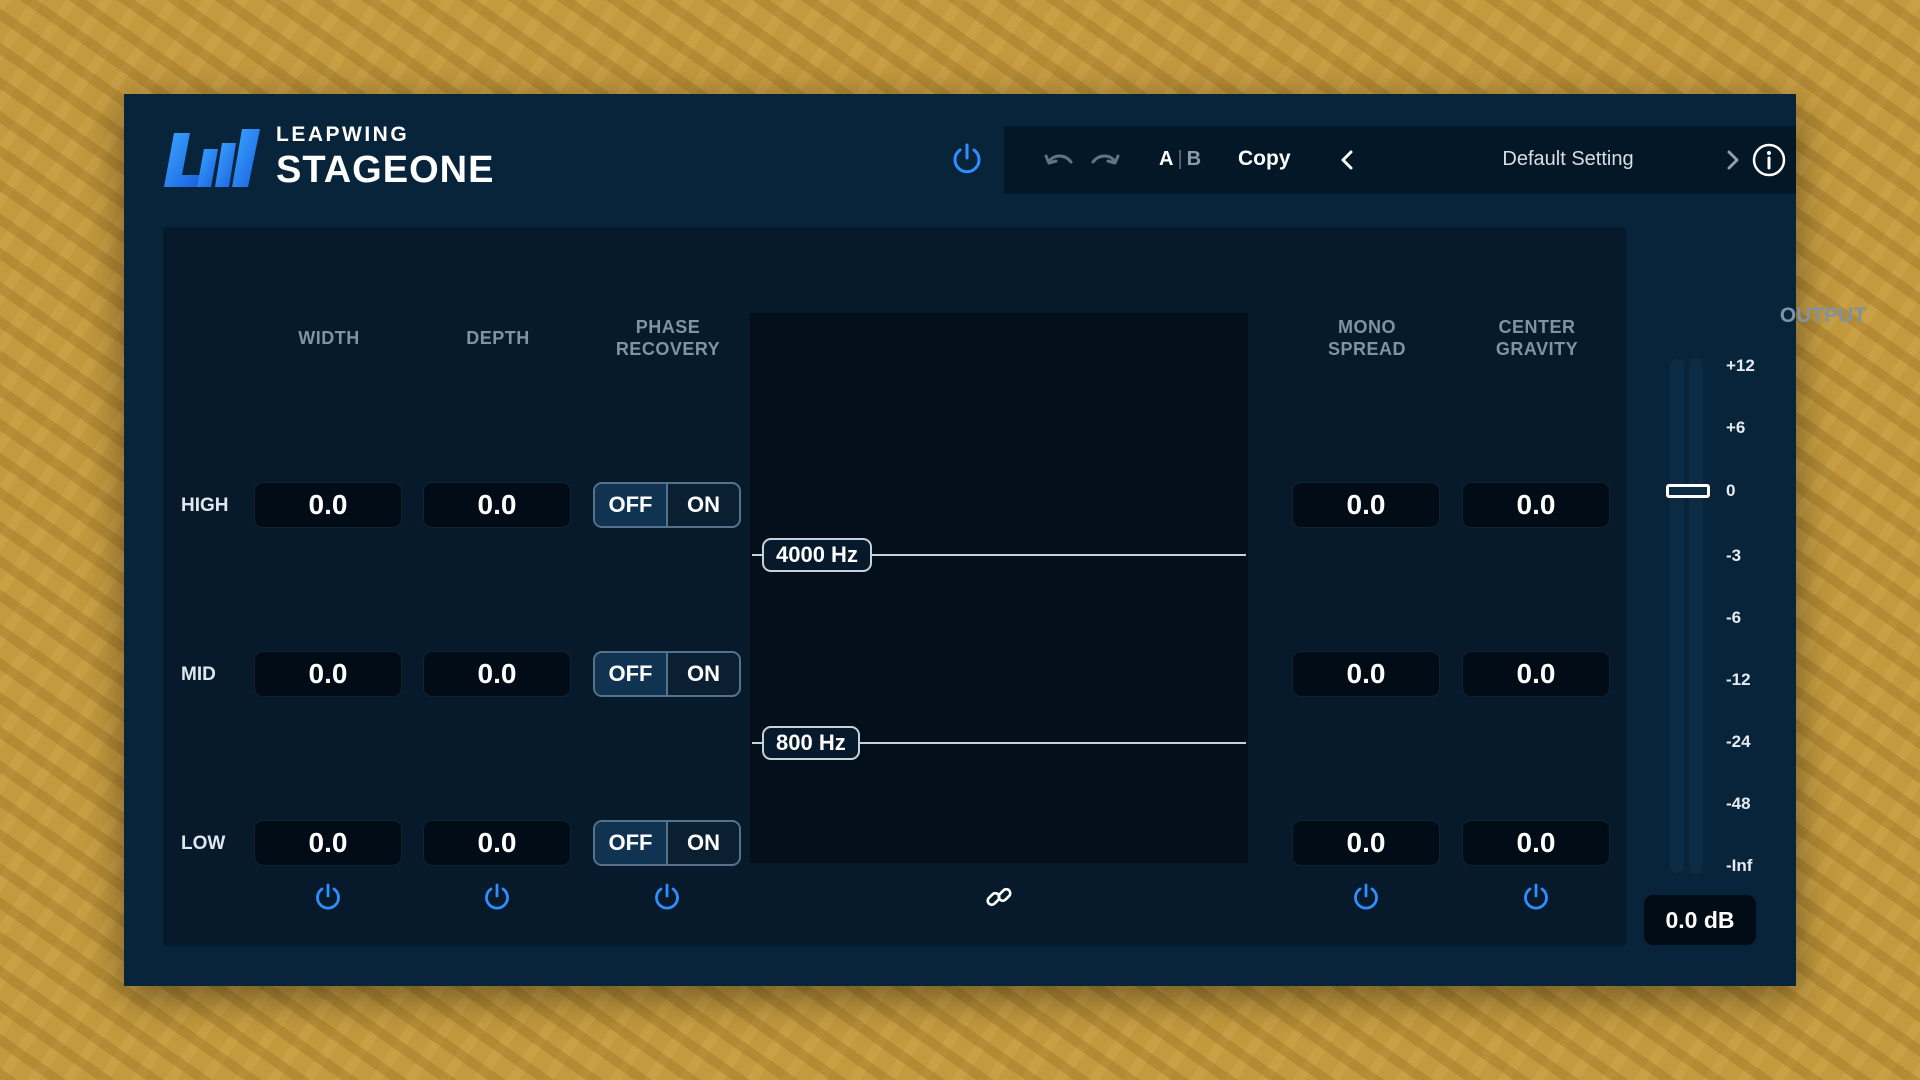 Image resolution: width=1920 pixels, height=1080 pixels. What do you see at coordinates (1568, 159) in the screenshot?
I see `preset-name: Default Setting` at bounding box center [1568, 159].